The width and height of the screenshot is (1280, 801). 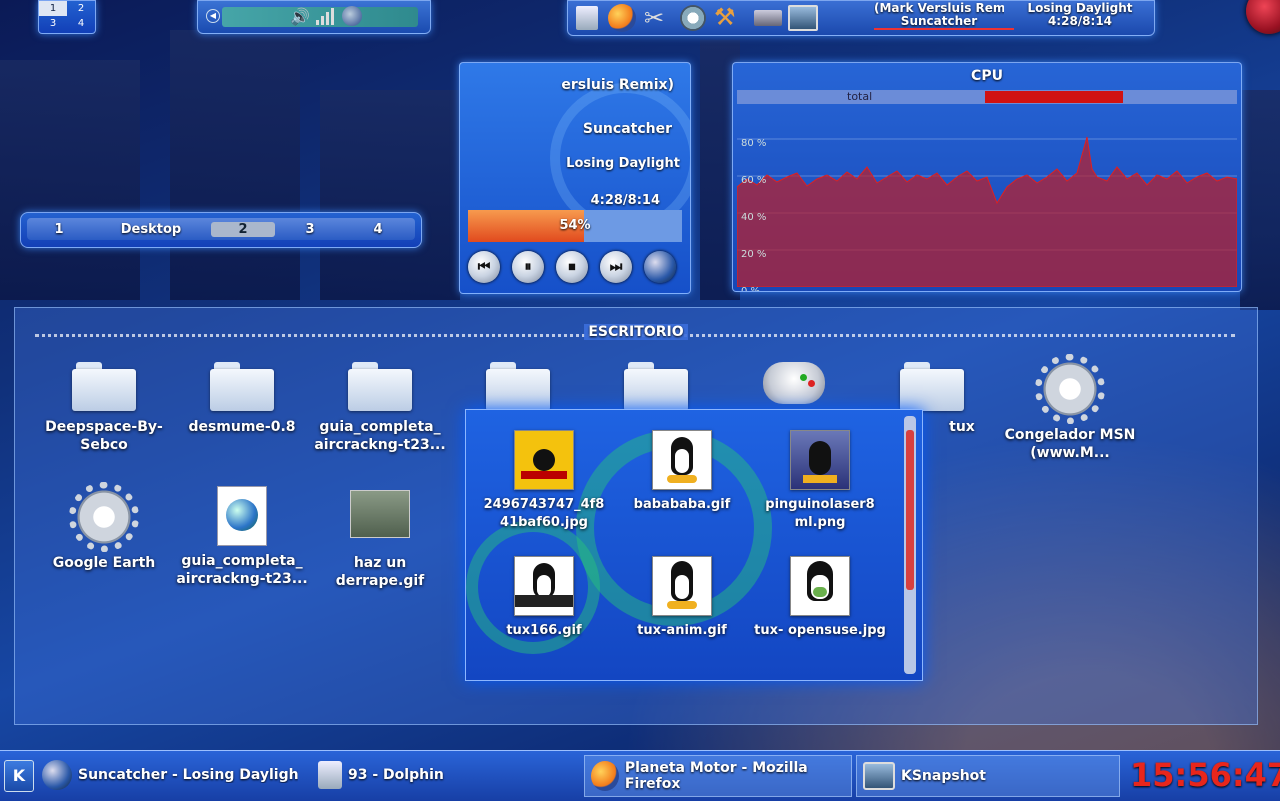 I want to click on cpu-tick-80: 80 %, so click(x=754, y=143).